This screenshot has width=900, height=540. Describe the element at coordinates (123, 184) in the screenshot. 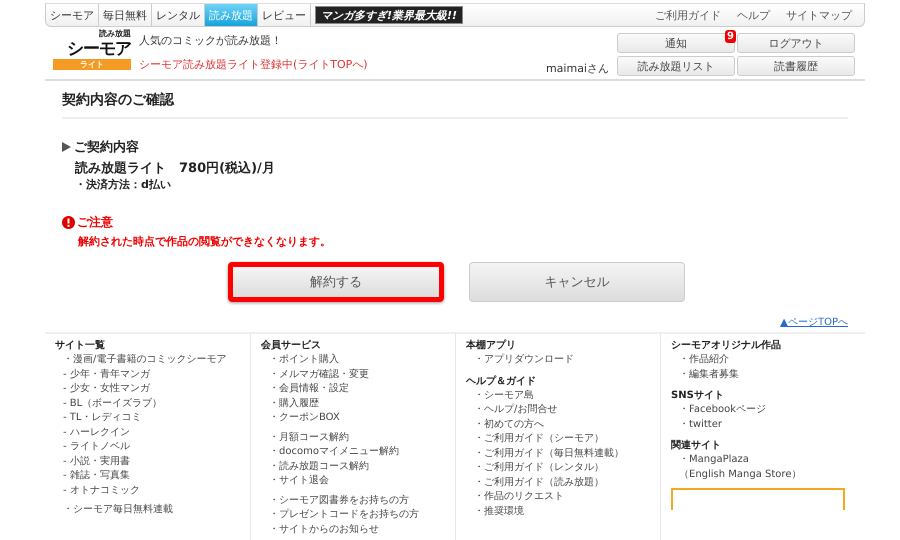

I see `payment-text: ・決済方法：d払い` at that location.